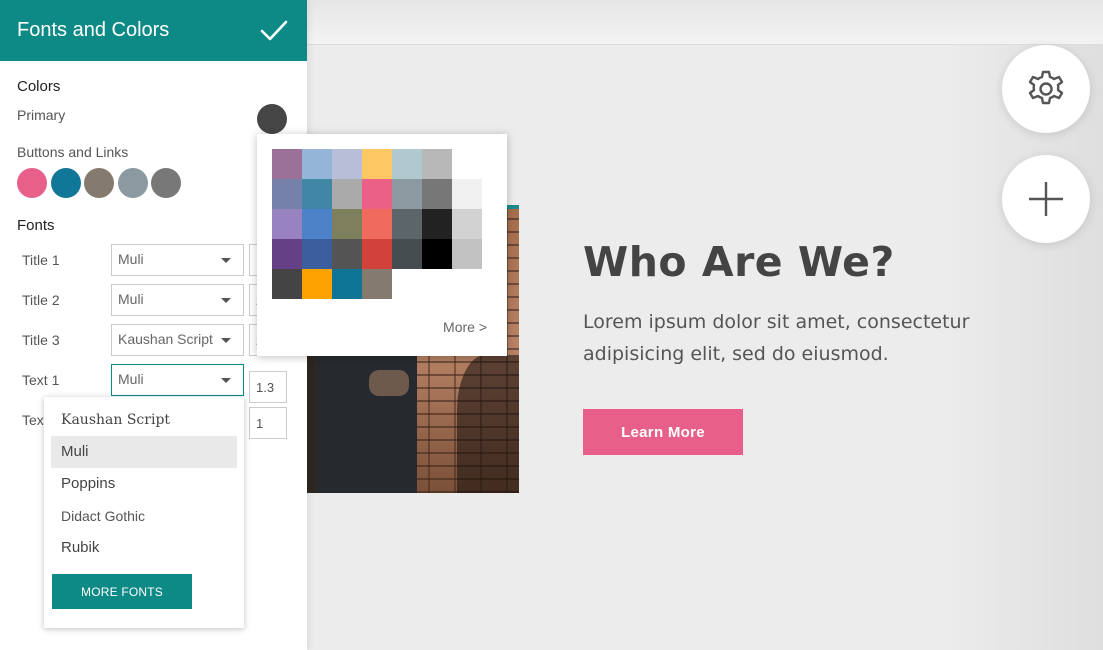  What do you see at coordinates (144, 452) in the screenshot?
I see `font-option: Muli` at bounding box center [144, 452].